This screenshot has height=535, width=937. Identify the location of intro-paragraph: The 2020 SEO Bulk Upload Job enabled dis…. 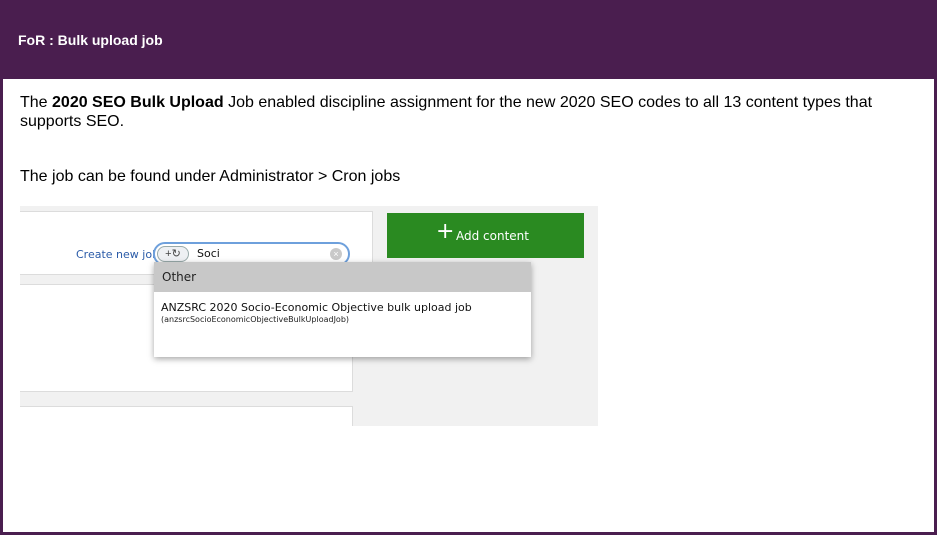
(470, 112).